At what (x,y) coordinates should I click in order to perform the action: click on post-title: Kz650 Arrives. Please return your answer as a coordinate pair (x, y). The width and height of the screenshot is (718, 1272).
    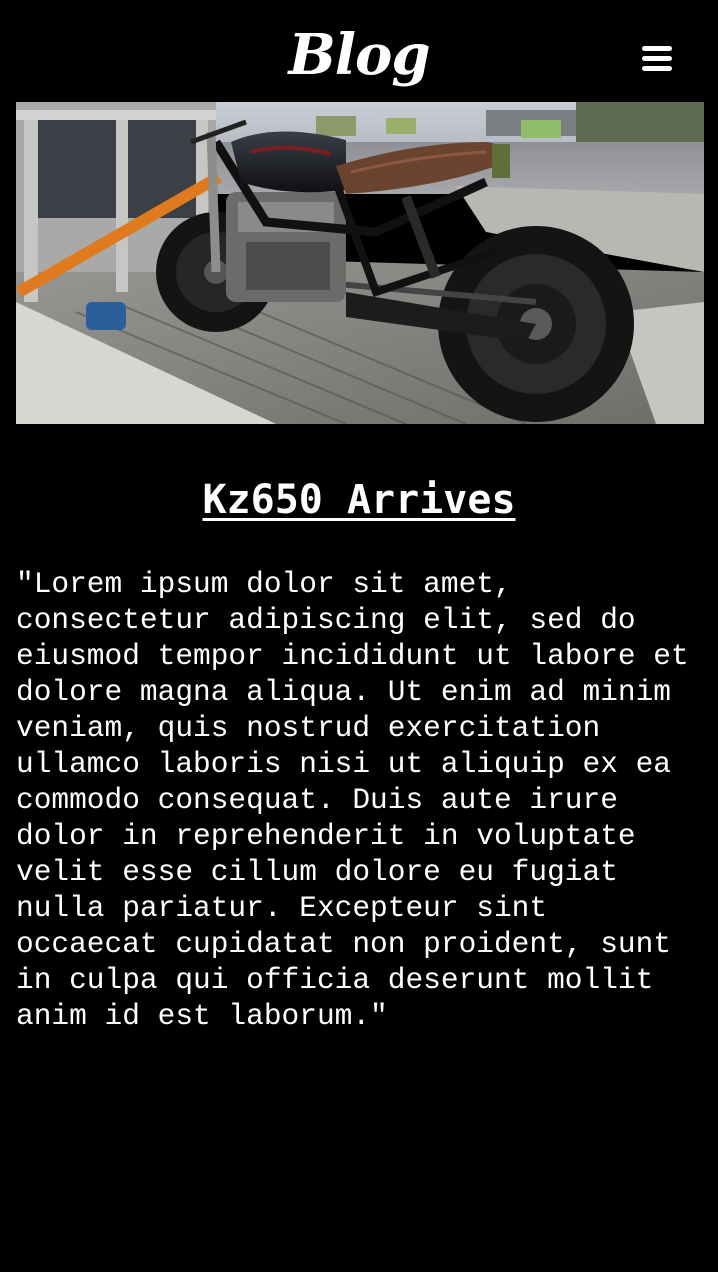
    Looking at the image, I should click on (359, 500).